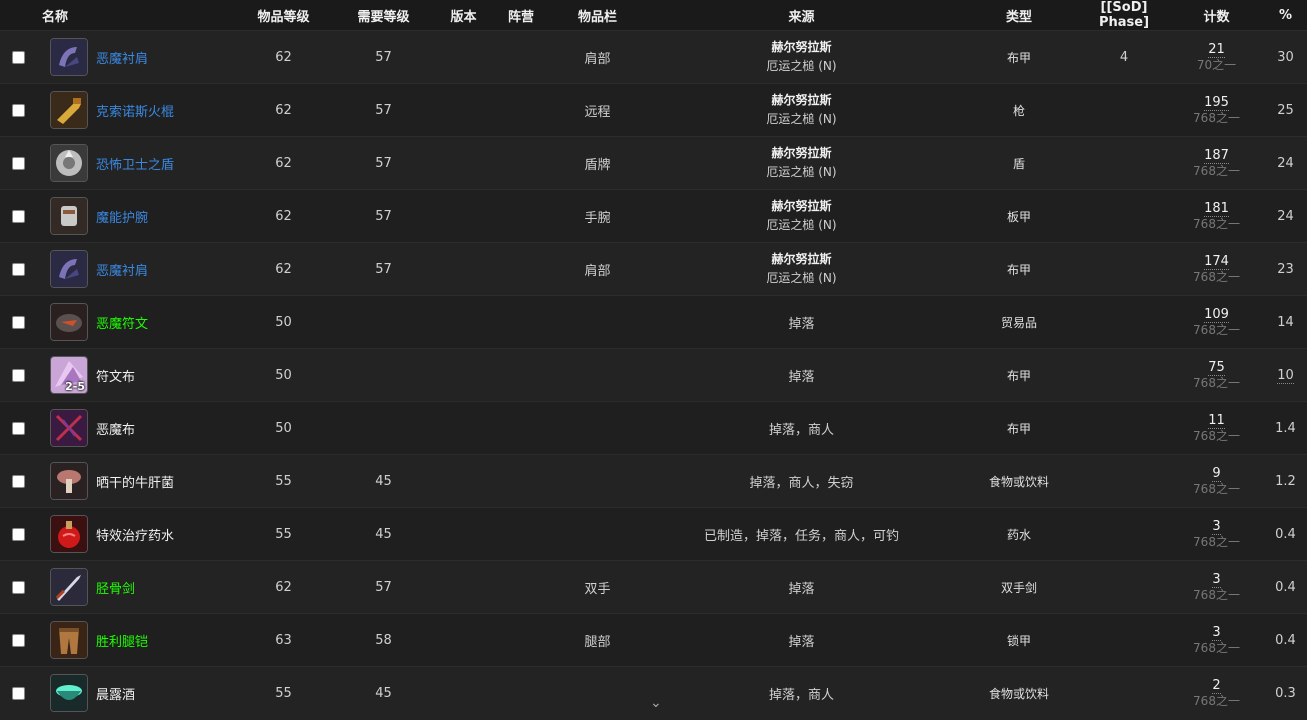 Image resolution: width=1307 pixels, height=720 pixels. Describe the element at coordinates (1019, 15) in the screenshot. I see `header-type: 类型` at that location.